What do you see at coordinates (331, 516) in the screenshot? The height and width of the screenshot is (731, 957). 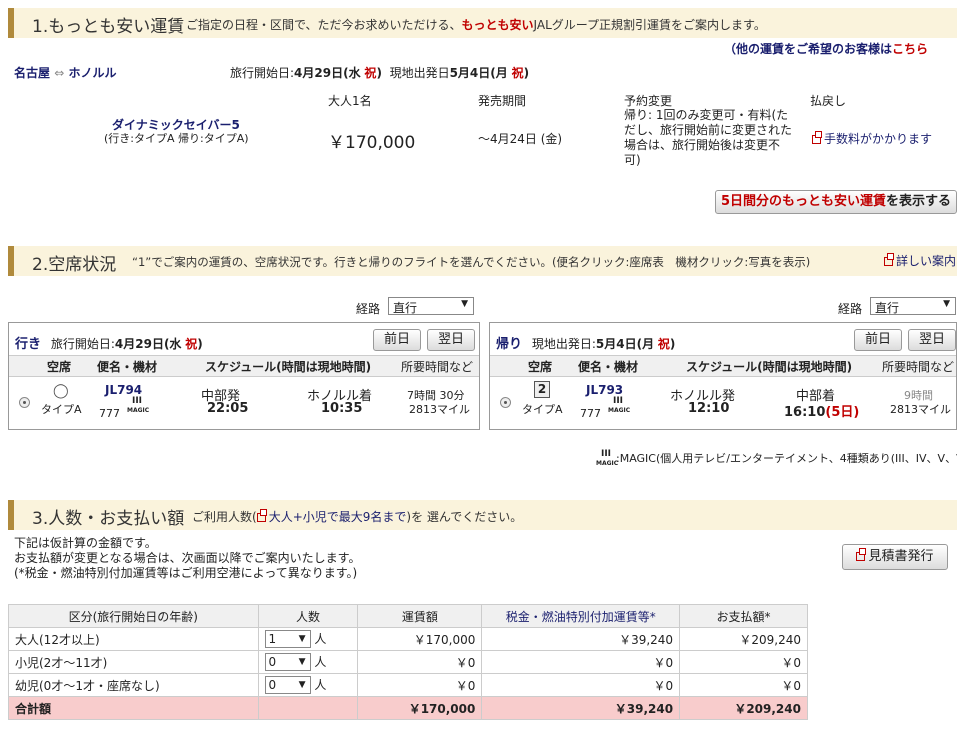 I see `max-passengers-link: 大人+小児で最大9名まで` at bounding box center [331, 516].